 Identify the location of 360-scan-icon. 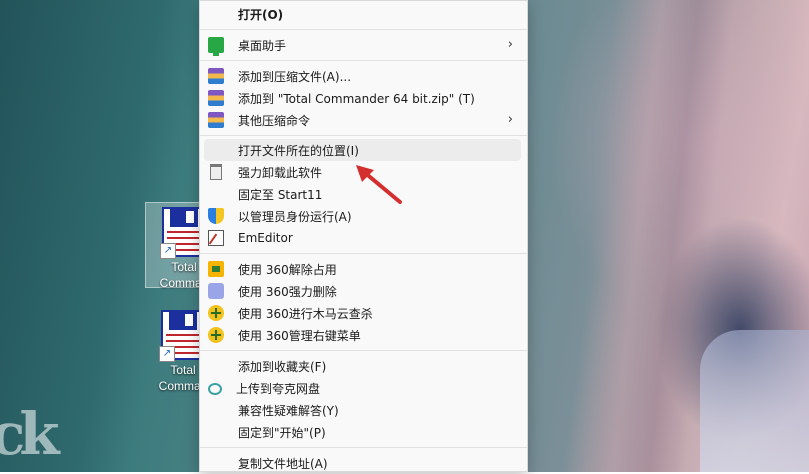
(216, 313).